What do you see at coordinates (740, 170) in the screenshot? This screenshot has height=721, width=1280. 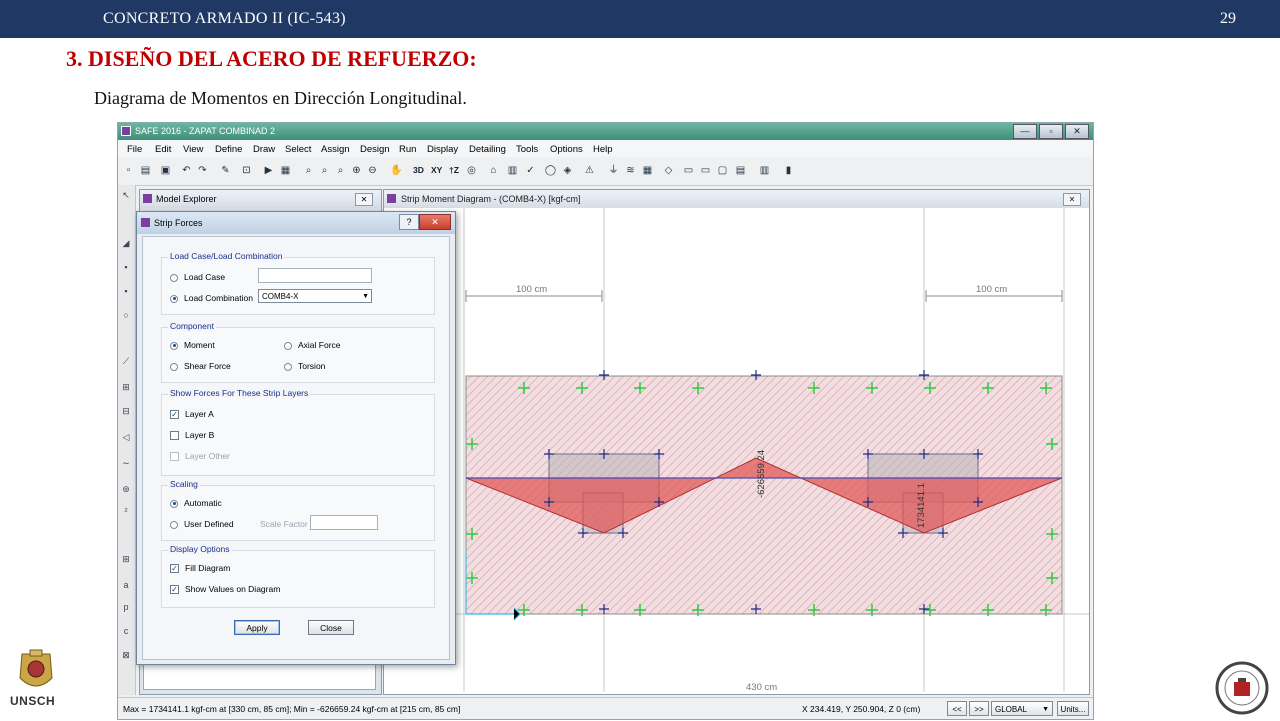 I see `section-cut-icon: ▤` at bounding box center [740, 170].